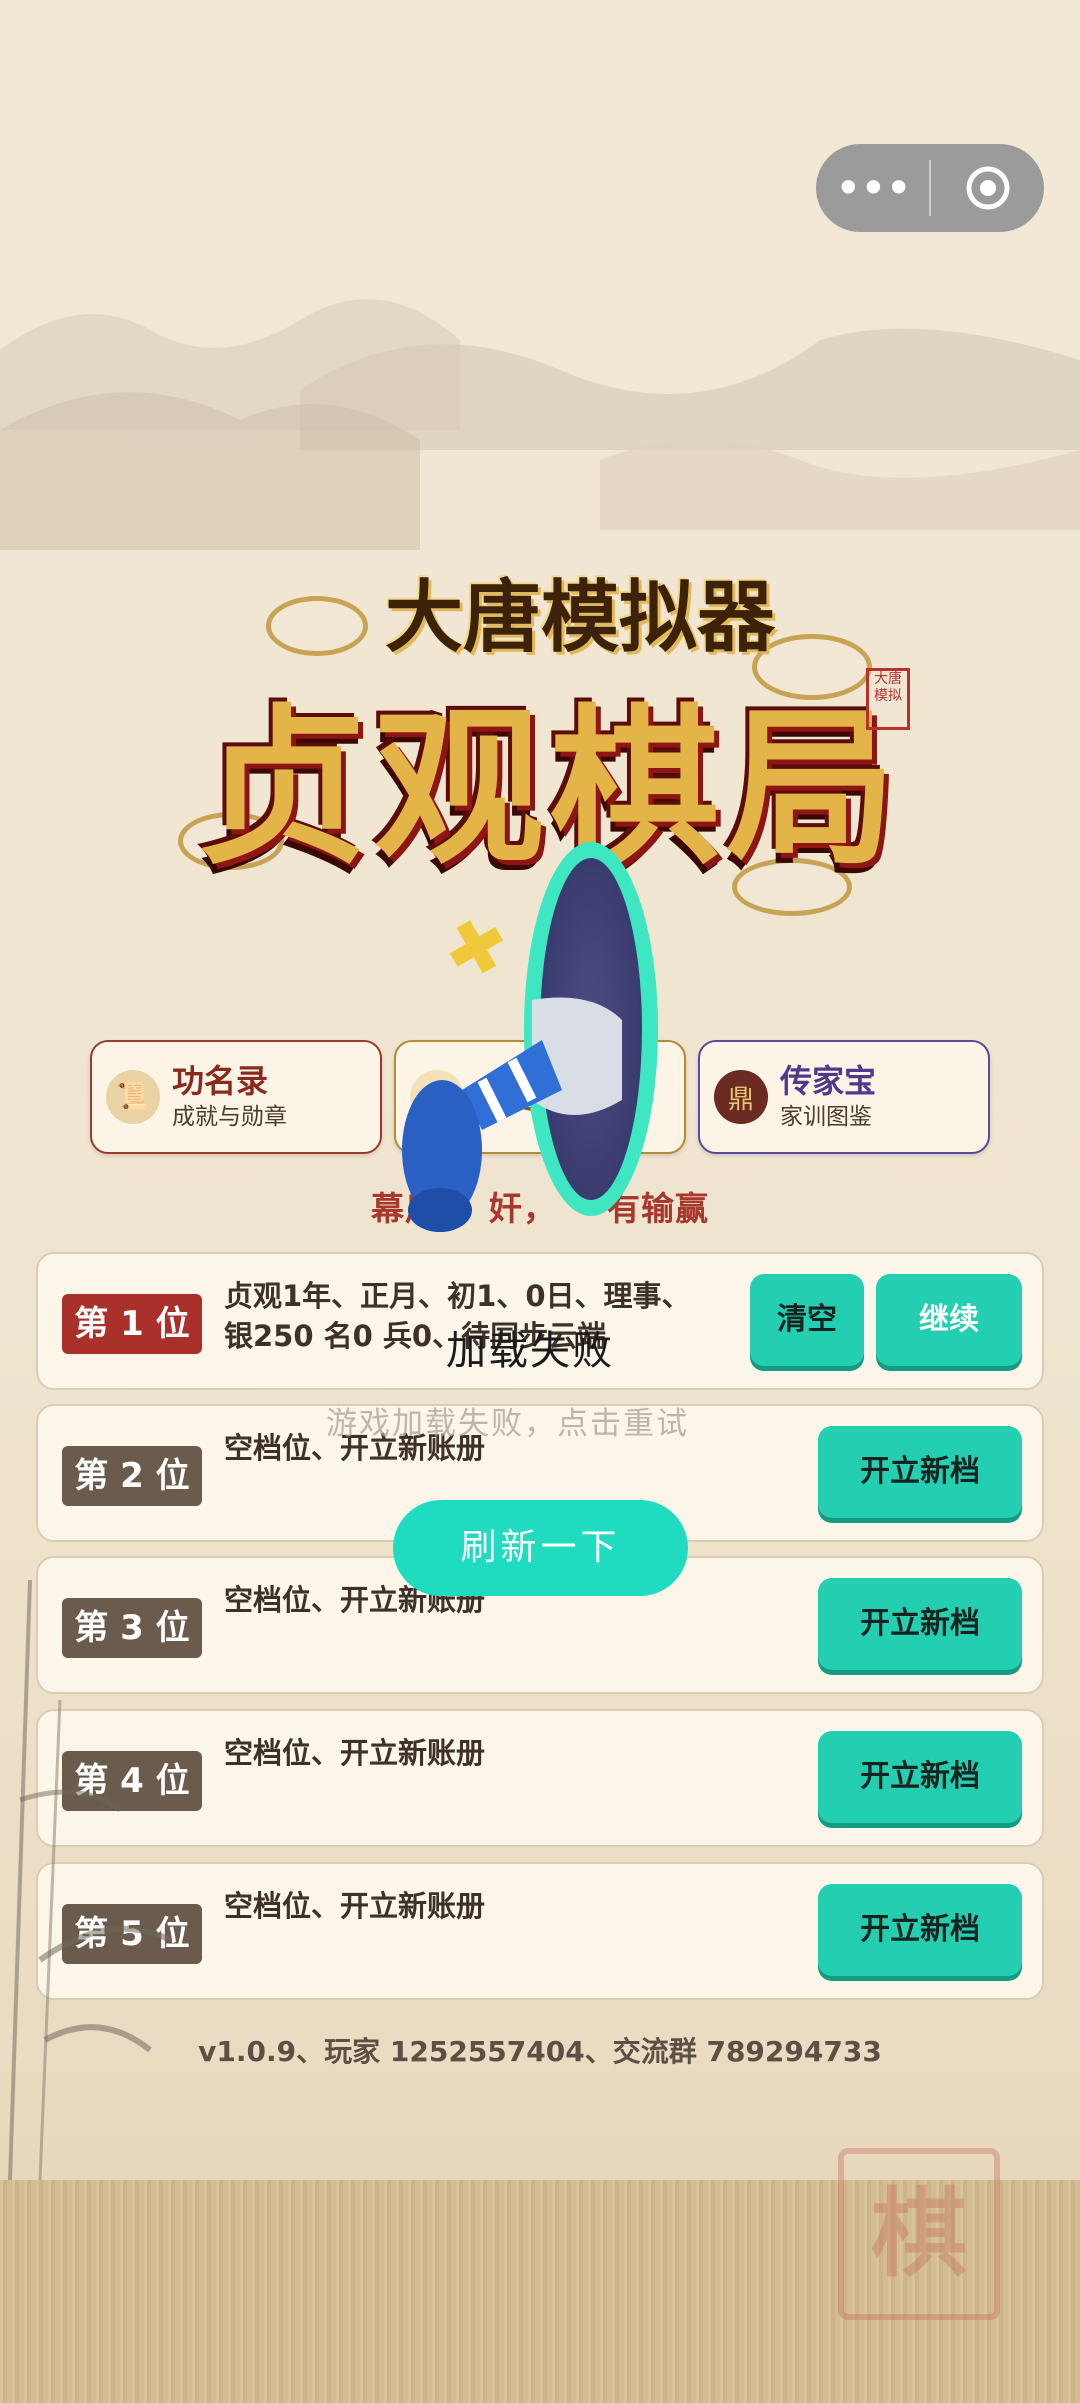 This screenshot has height=2403, width=1080. I want to click on card-achievements: 📜 功名录 成就与勋章, so click(236, 1097).